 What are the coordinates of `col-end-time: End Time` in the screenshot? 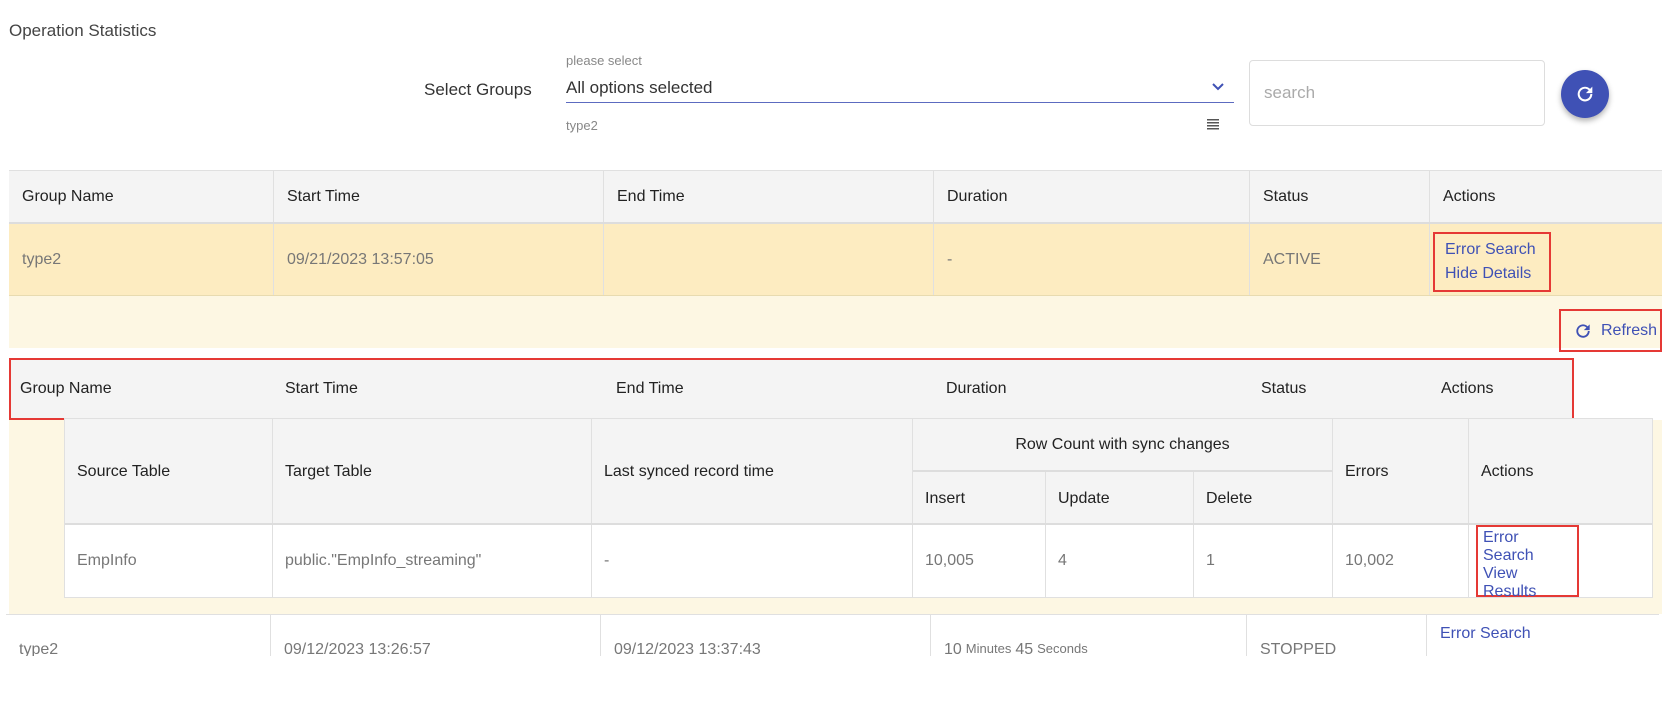 It's located at (769, 196).